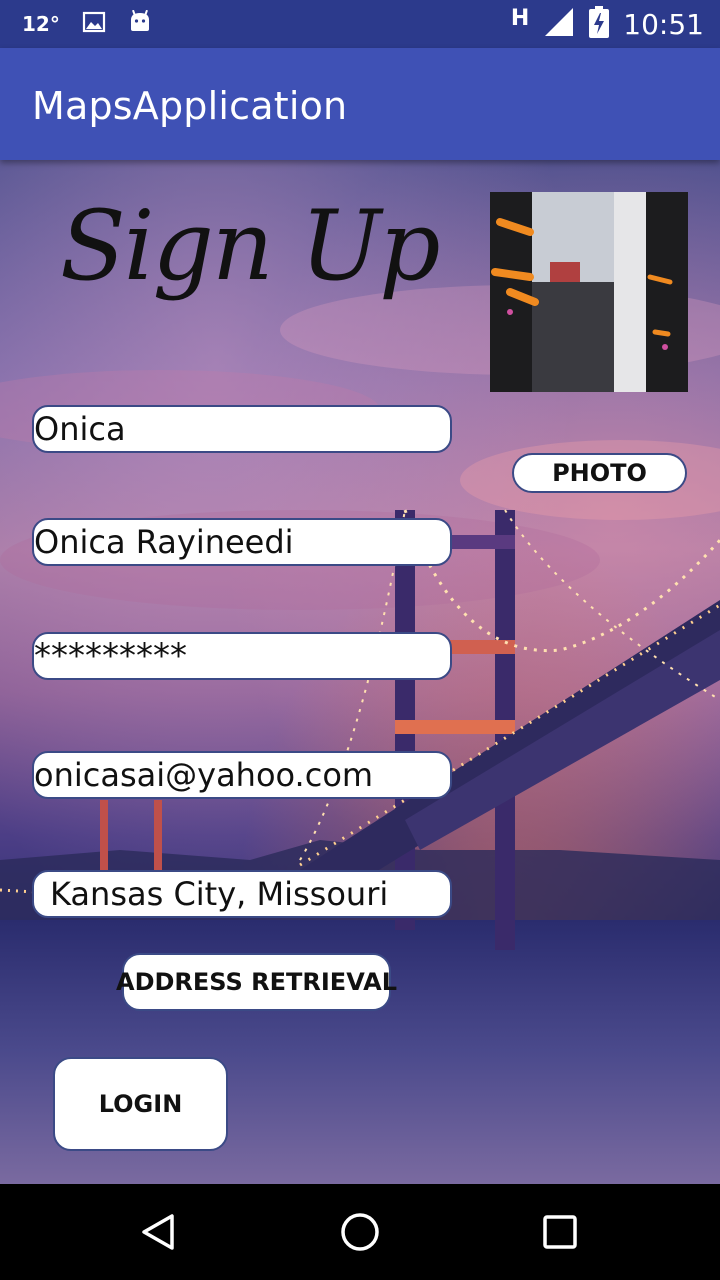  What do you see at coordinates (599, 24) in the screenshot?
I see `battery-charging-icon` at bounding box center [599, 24].